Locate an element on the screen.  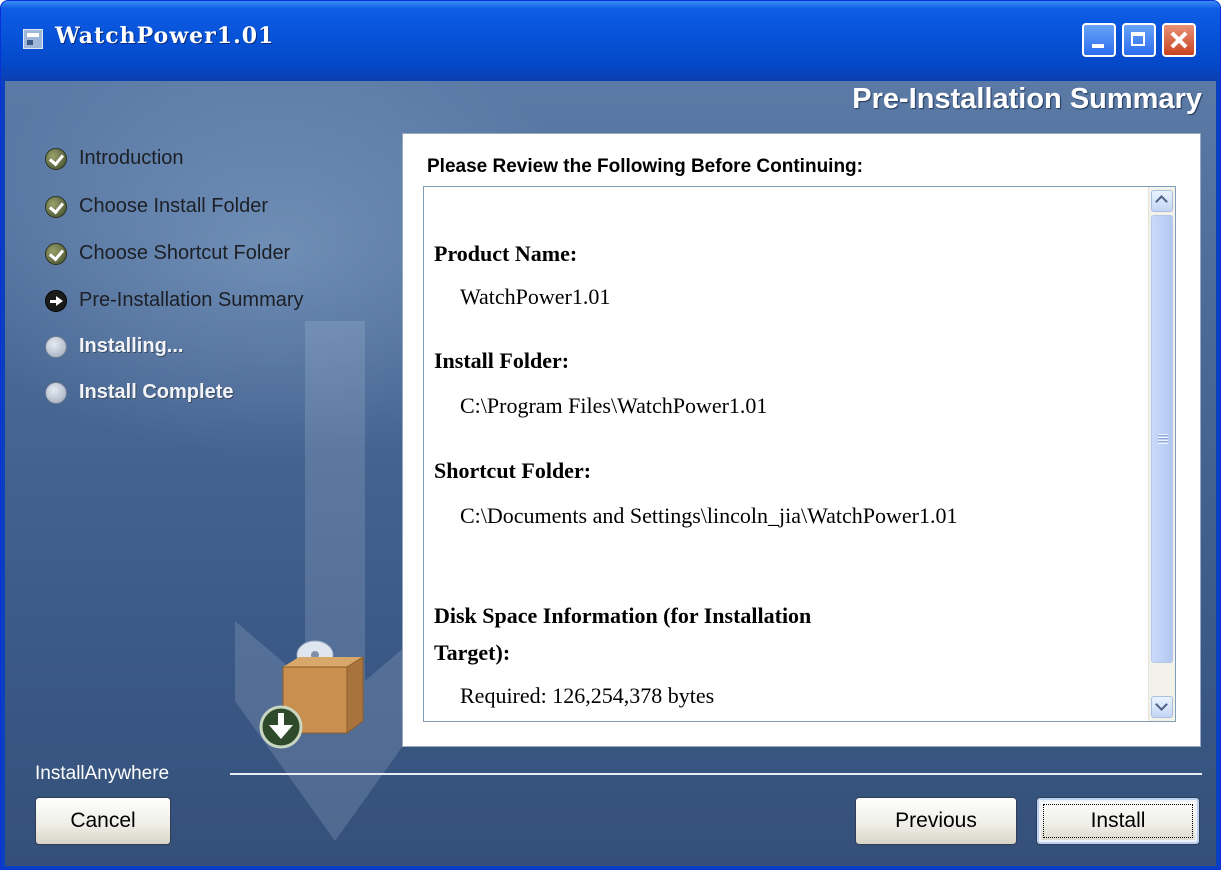
arrow-right-icon is located at coordinates (56, 300).